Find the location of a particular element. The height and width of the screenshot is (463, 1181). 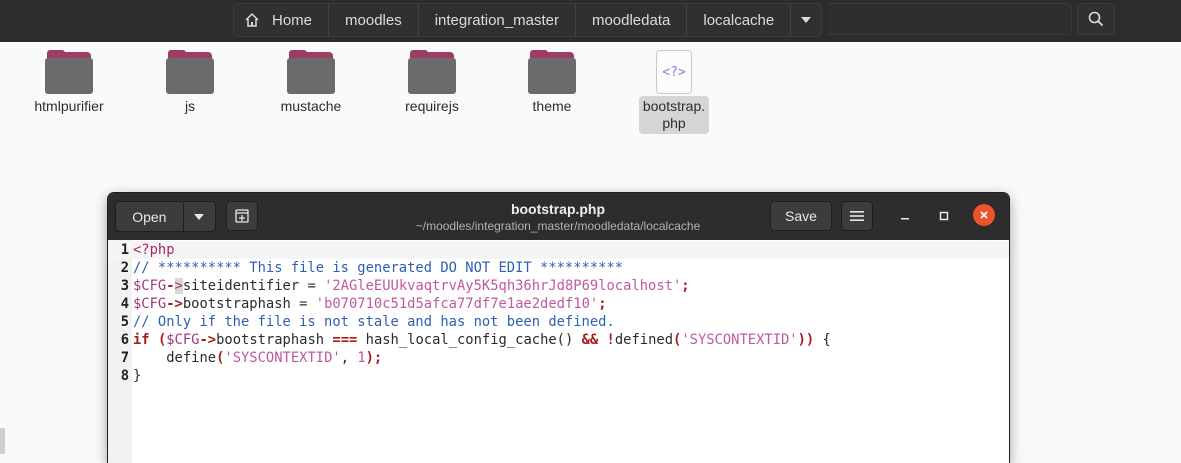

code-token: { is located at coordinates (822, 340).